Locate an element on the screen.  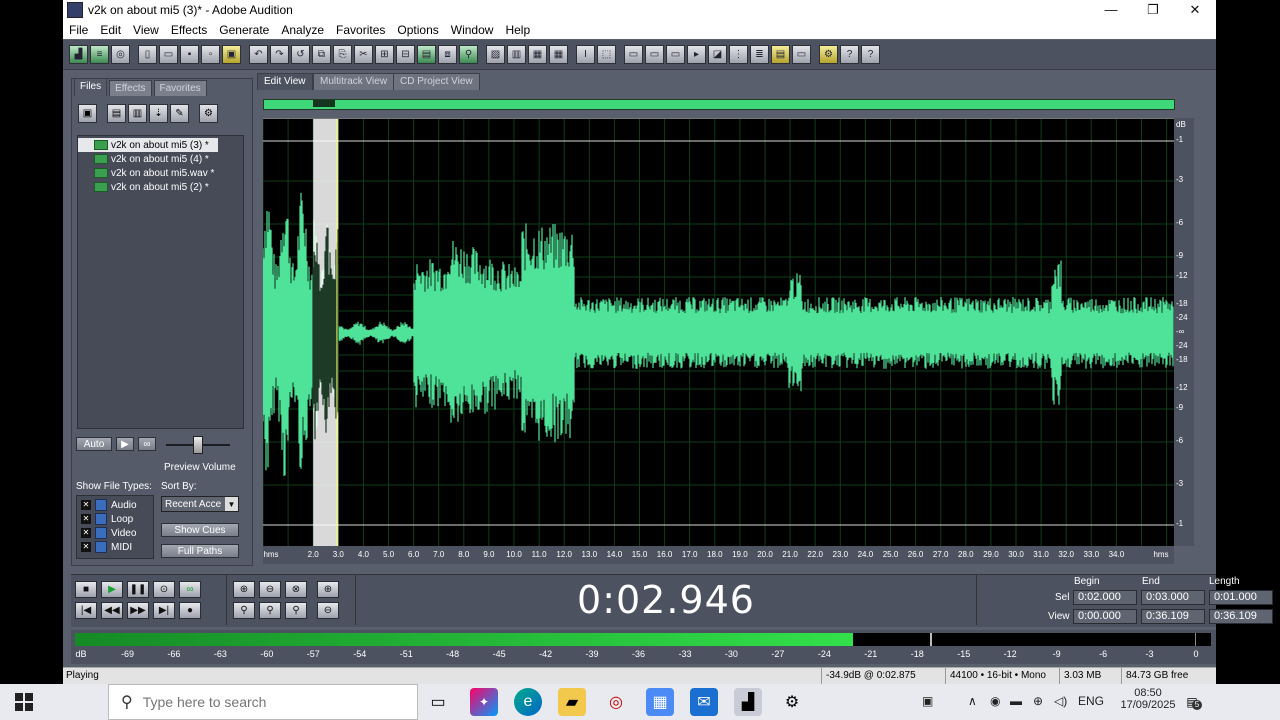
auto-play-button: Auto is located at coordinates (94, 444).